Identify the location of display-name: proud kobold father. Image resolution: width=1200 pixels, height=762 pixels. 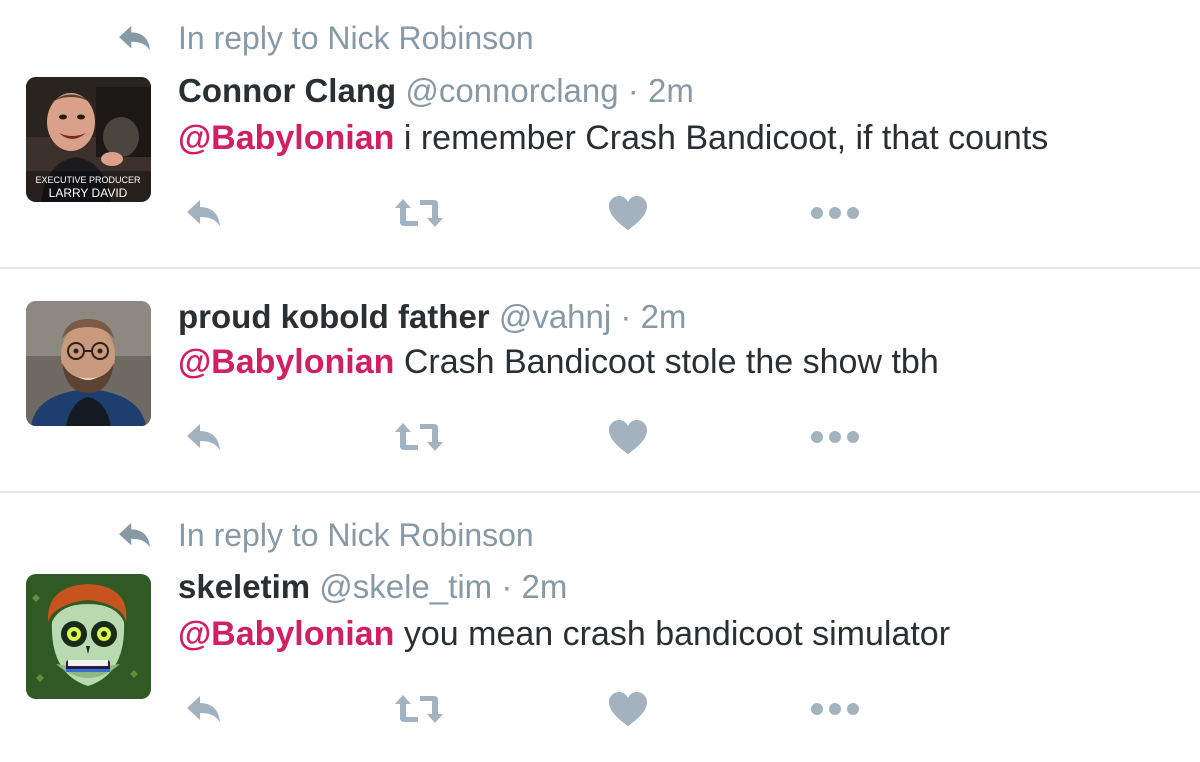
(334, 316).